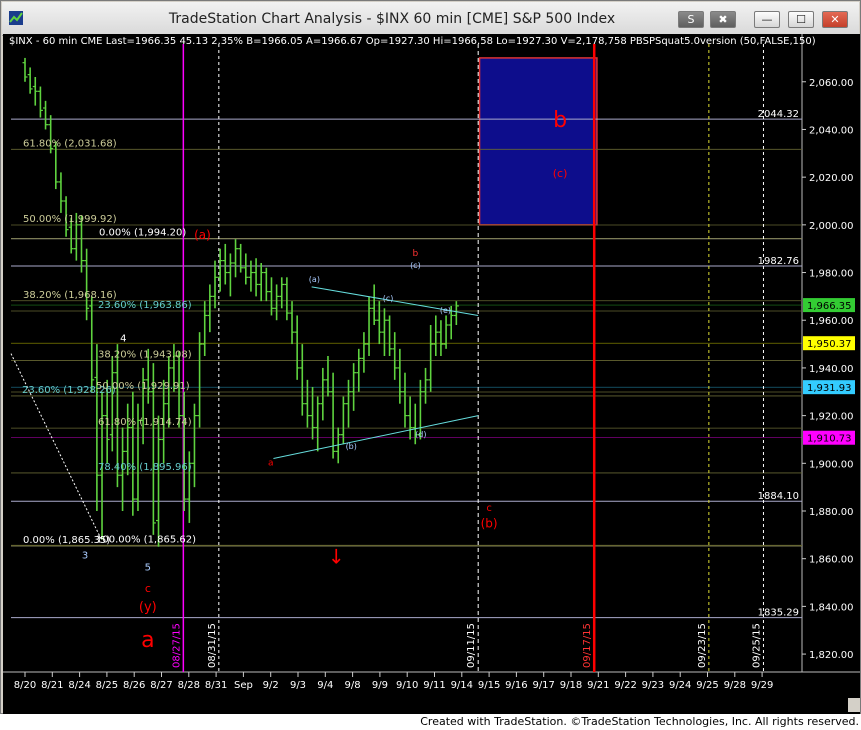 The image size is (861, 730). What do you see at coordinates (416, 254) in the screenshot?
I see `wave-label: b` at bounding box center [416, 254].